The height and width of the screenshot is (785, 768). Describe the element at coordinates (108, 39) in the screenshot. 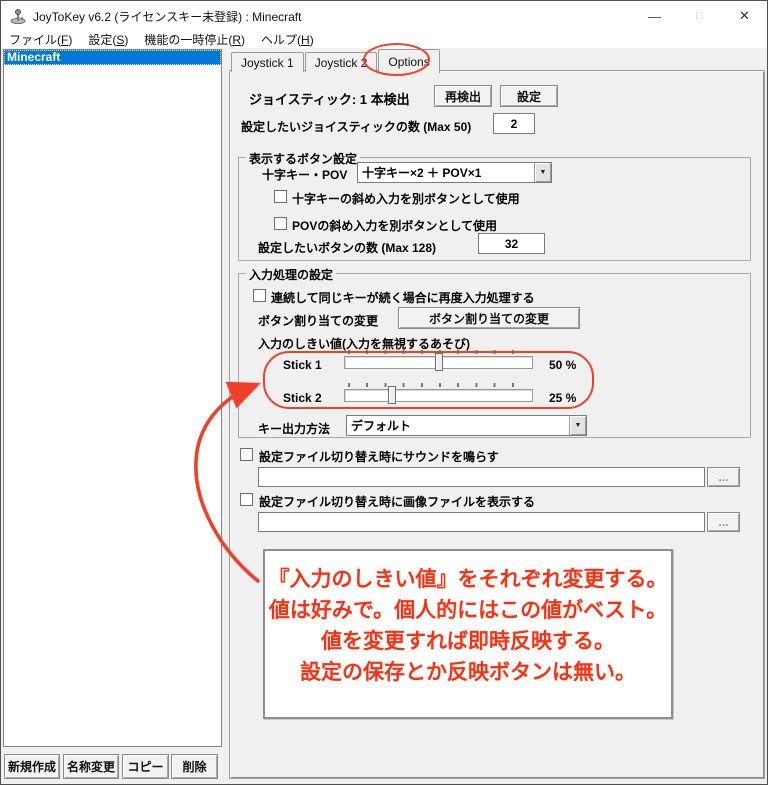

I see `menu-settings: 設定(S)` at that location.